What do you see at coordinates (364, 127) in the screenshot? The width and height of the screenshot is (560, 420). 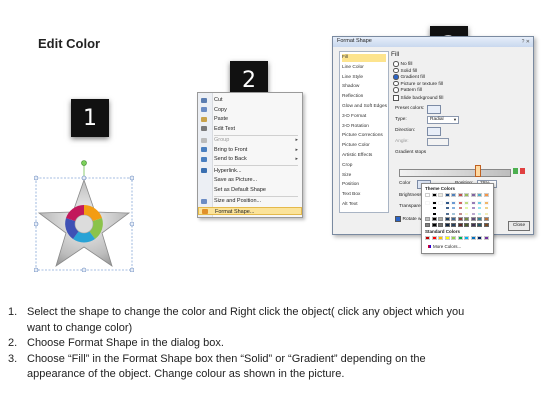 I see `nav-item: 3-D Rotation` at bounding box center [364, 127].